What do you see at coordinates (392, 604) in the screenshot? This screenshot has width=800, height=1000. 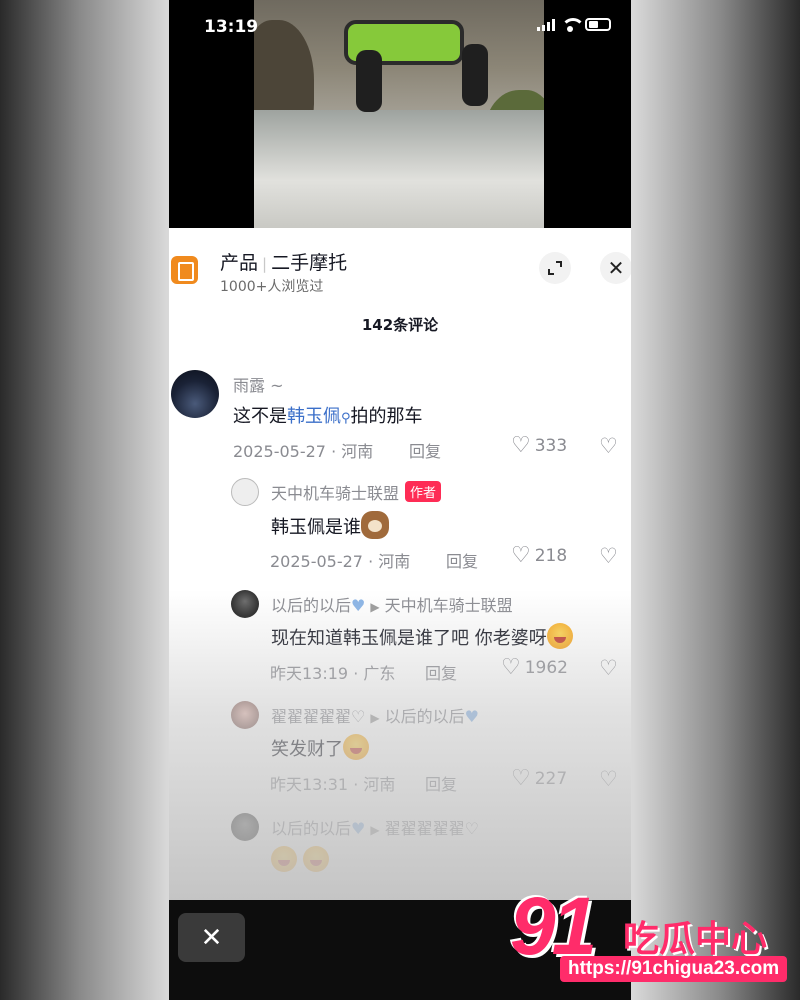 I see `comment-username: 以后的以后♥ ▶ 天中机车骑士联盟` at bounding box center [392, 604].